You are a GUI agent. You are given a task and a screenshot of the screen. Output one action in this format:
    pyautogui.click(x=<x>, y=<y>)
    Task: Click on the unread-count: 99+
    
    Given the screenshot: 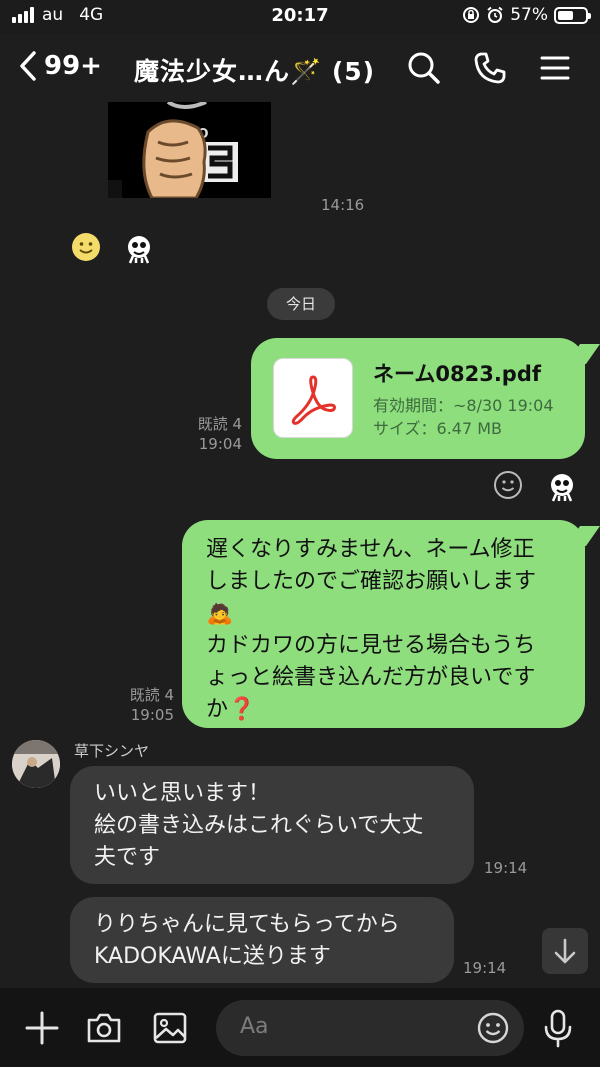 What is the action you would take?
    pyautogui.click(x=73, y=66)
    